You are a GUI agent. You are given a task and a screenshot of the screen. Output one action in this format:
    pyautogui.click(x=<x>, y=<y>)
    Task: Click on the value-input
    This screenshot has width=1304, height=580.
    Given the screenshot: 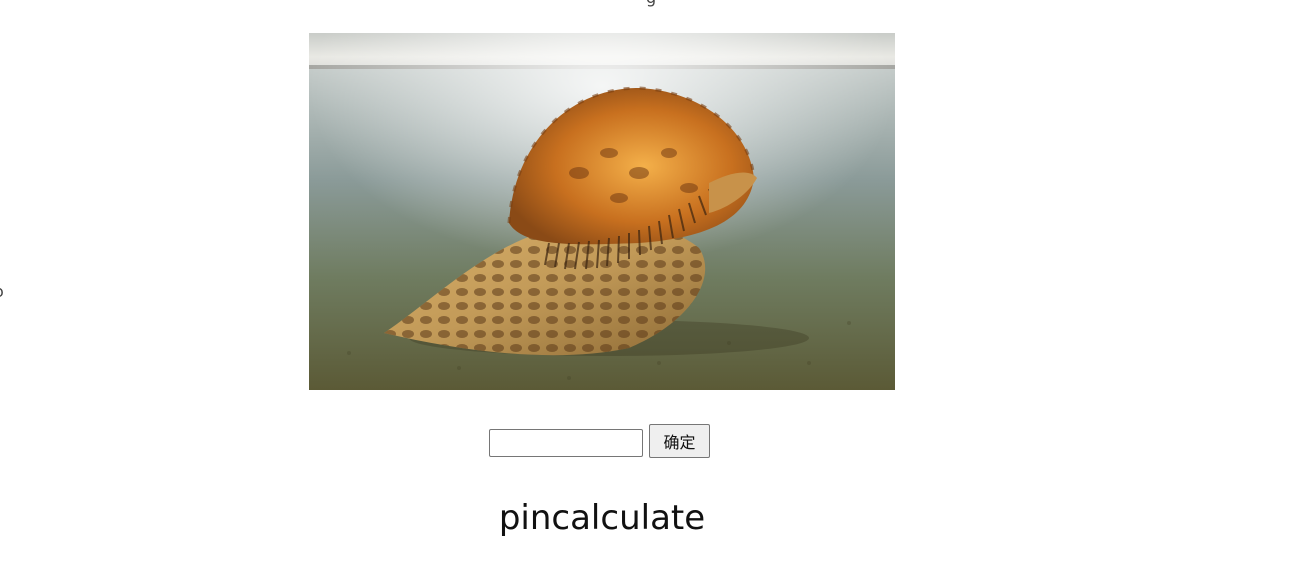 What is the action you would take?
    pyautogui.click(x=566, y=443)
    